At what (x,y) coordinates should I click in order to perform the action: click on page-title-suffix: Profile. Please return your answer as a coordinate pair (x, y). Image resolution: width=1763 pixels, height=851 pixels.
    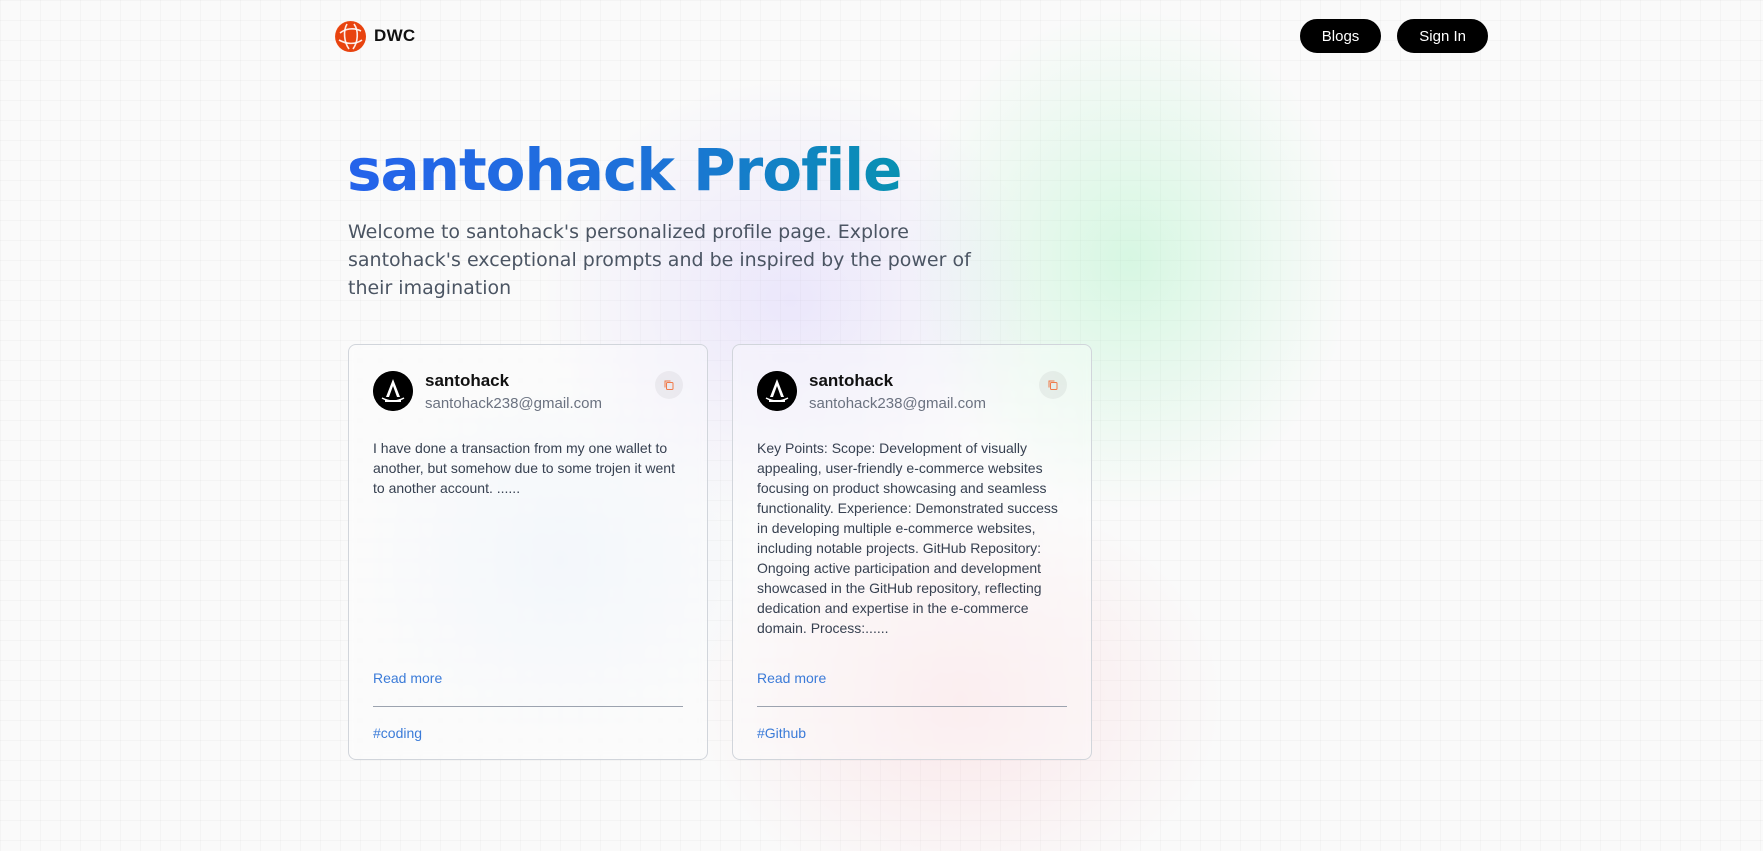
    Looking at the image, I should click on (797, 170).